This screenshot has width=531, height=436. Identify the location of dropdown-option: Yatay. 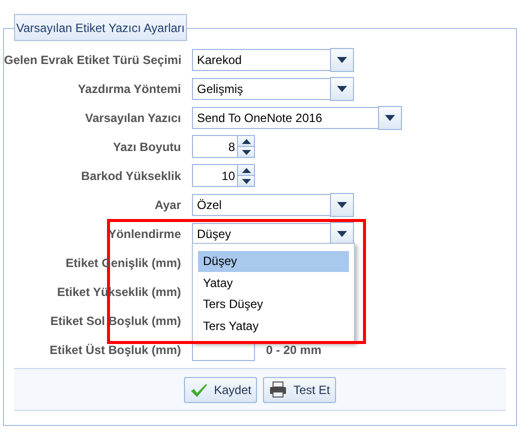
(273, 283).